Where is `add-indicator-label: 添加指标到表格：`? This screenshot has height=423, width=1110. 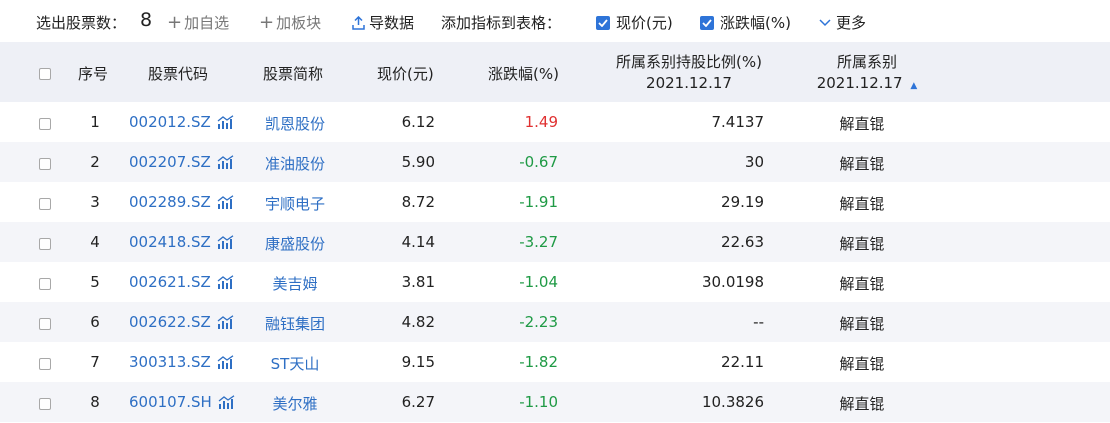
add-indicator-label: 添加指标到表格： is located at coordinates (501, 23).